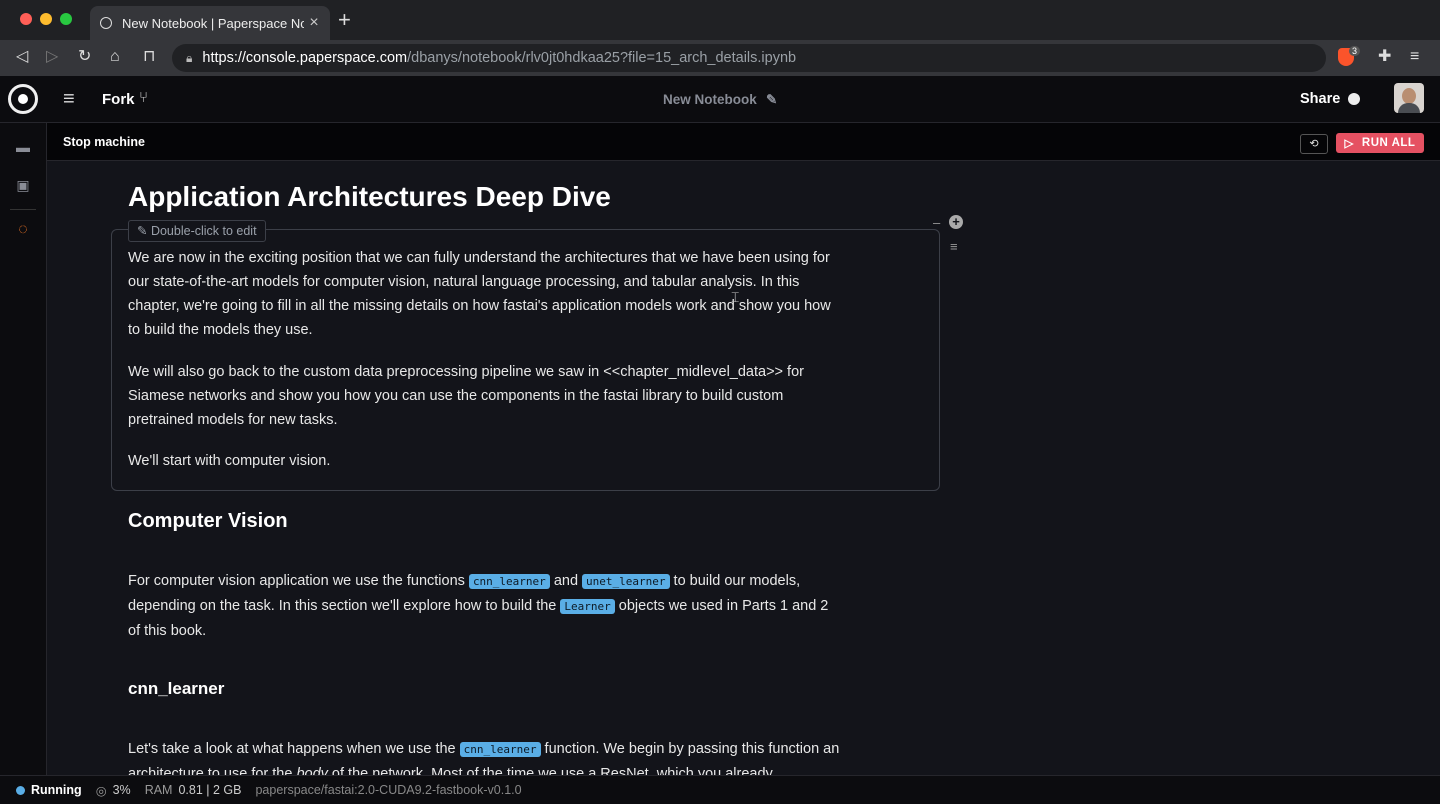 This screenshot has height=804, width=1440. I want to click on paperspace-favicon-icon, so click(106, 23).